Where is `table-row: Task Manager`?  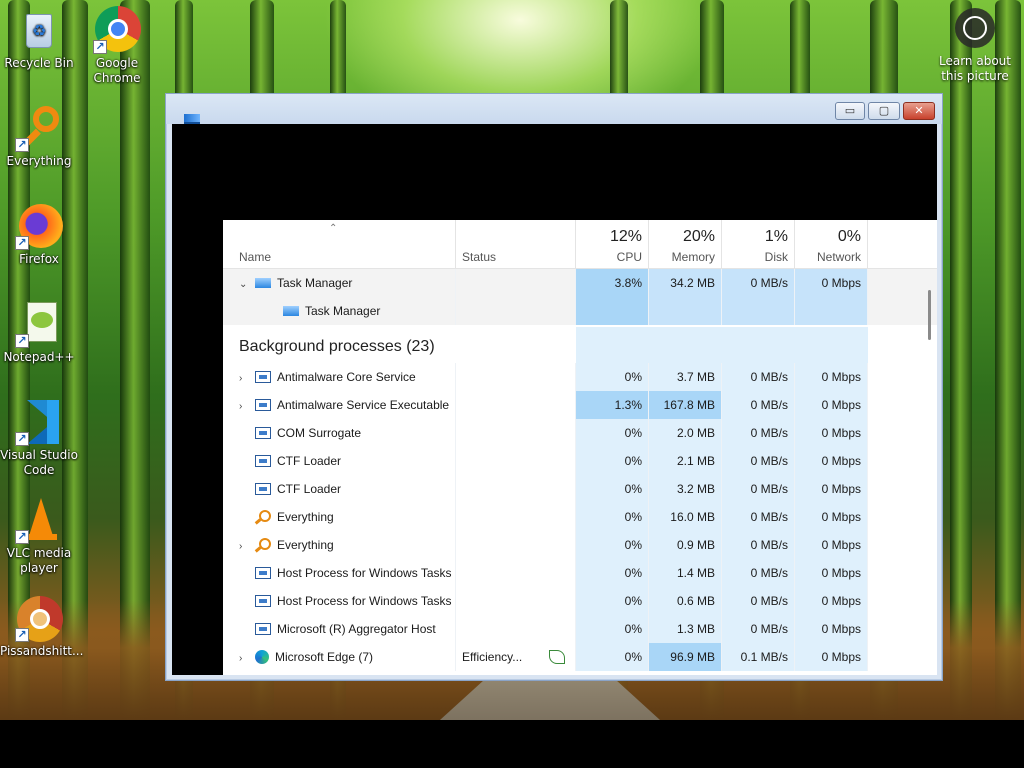 table-row: Task Manager is located at coordinates (580, 311).